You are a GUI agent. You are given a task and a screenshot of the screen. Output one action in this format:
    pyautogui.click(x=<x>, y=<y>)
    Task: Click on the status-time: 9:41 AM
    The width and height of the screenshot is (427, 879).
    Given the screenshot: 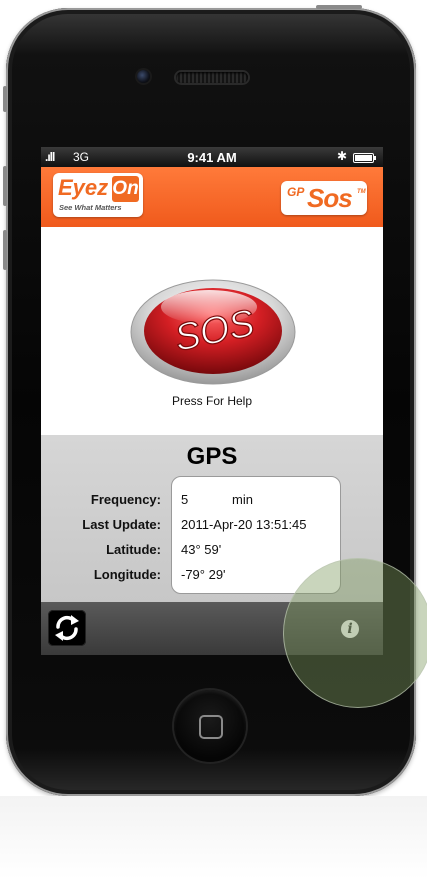 What is the action you would take?
    pyautogui.click(x=212, y=157)
    